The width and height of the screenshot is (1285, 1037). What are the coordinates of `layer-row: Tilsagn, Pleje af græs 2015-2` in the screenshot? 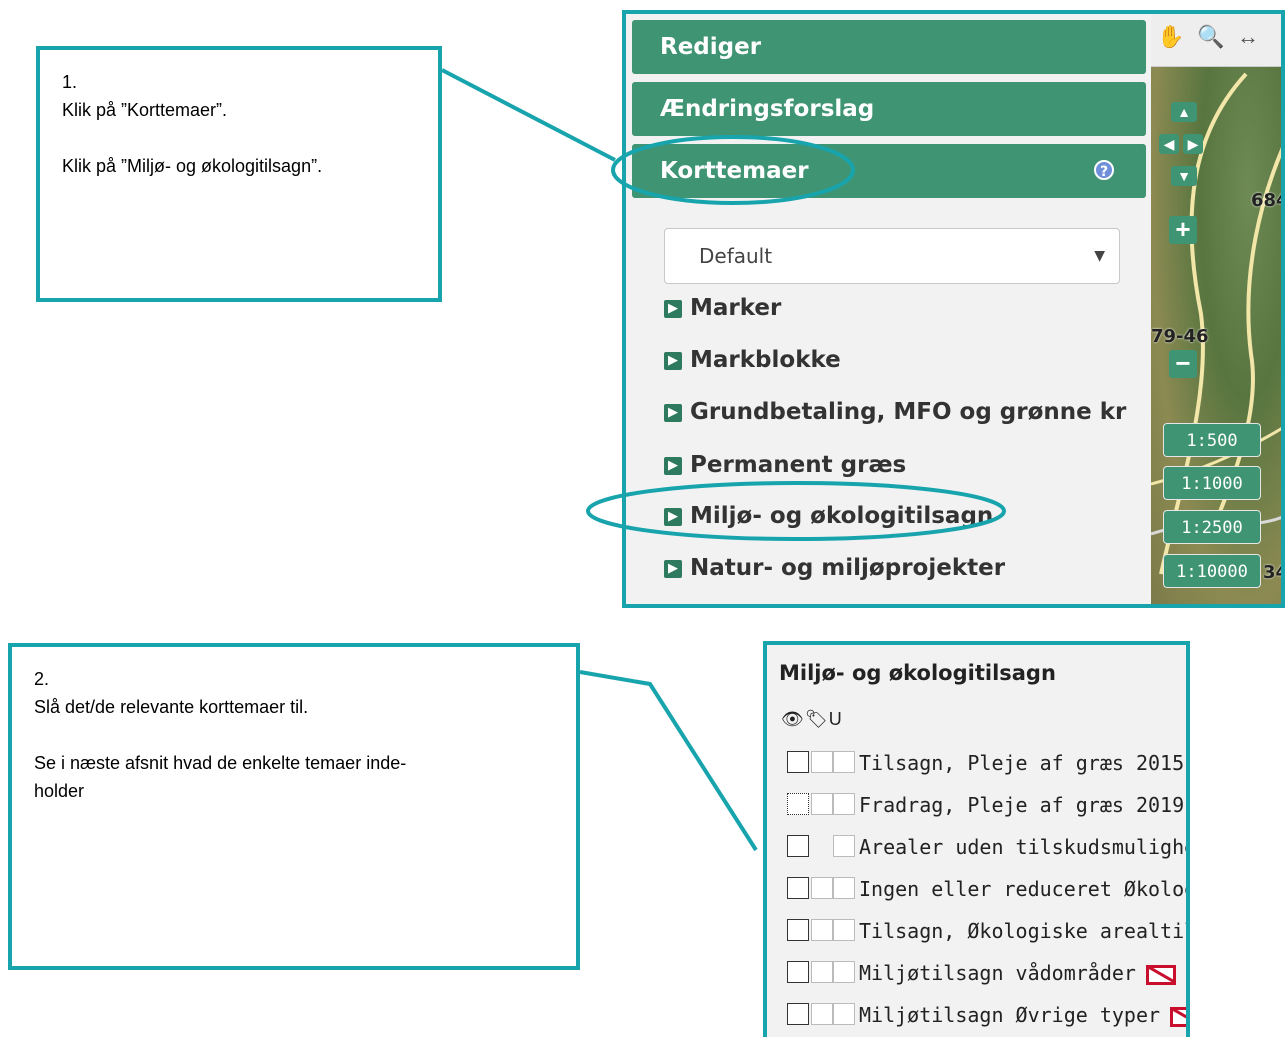 It's located at (985, 763).